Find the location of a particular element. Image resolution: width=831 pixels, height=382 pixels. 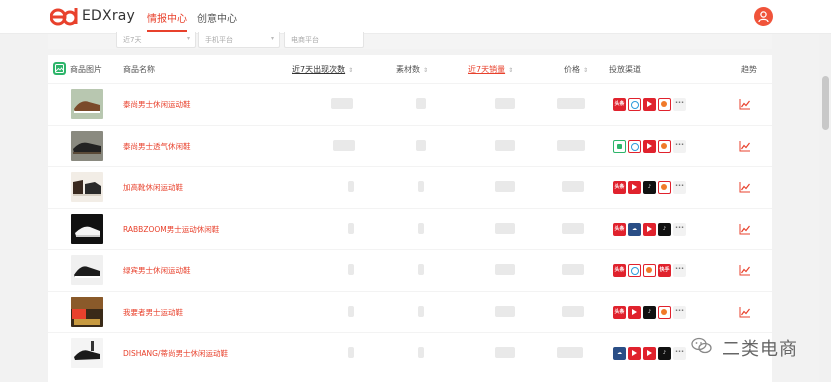

table-row: 泰尚男士透气休闲鞋 ··· is located at coordinates (410, 145).